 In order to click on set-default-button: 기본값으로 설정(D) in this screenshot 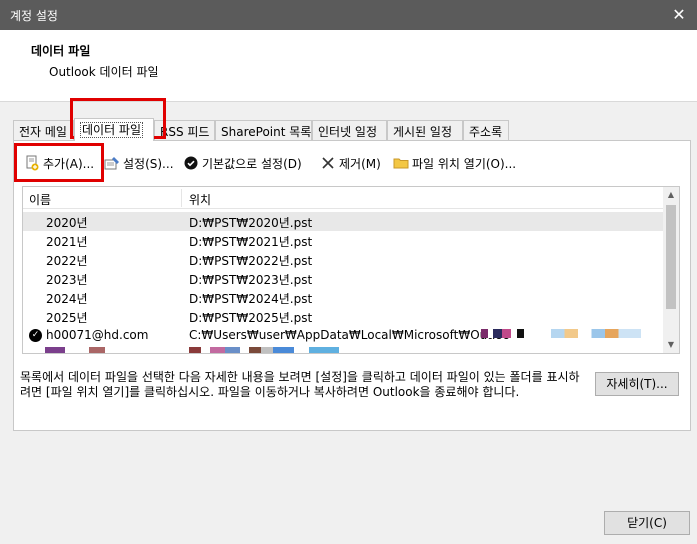, I will do `click(242, 163)`.